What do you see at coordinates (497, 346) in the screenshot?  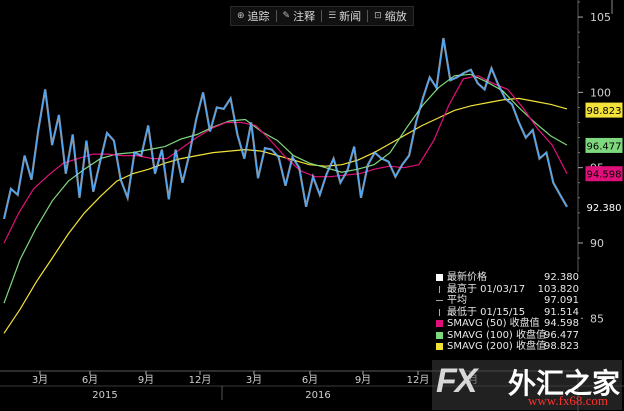 I see `legend-label: SMAVG (200) 收盘值` at bounding box center [497, 346].